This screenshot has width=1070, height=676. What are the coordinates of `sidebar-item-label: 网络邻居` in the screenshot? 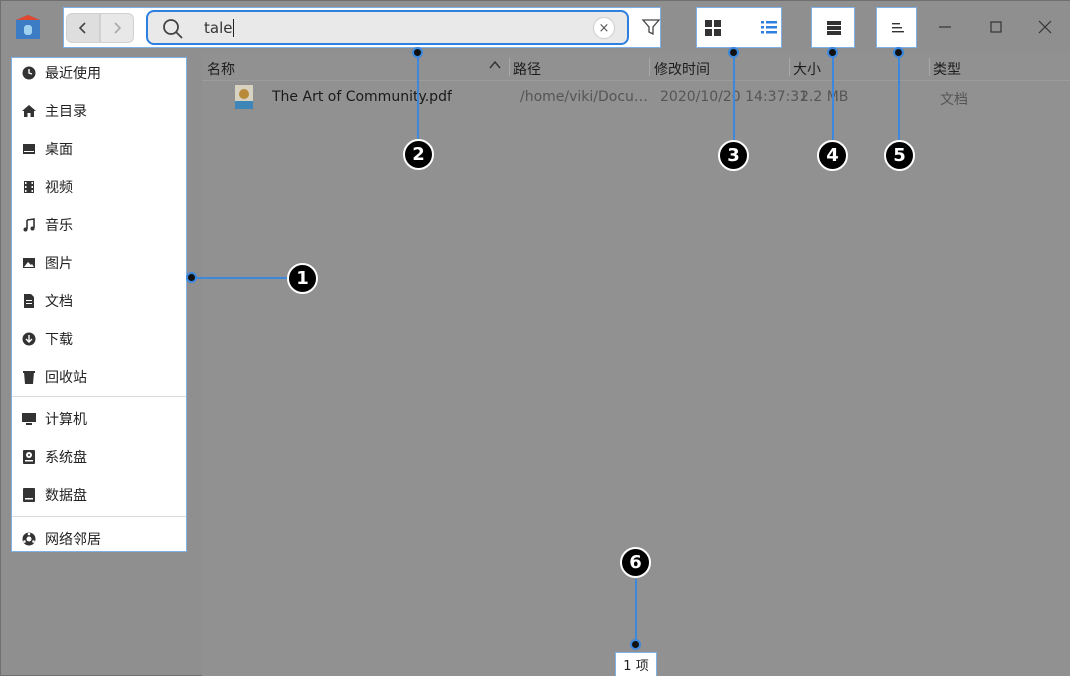 It's located at (73, 540).